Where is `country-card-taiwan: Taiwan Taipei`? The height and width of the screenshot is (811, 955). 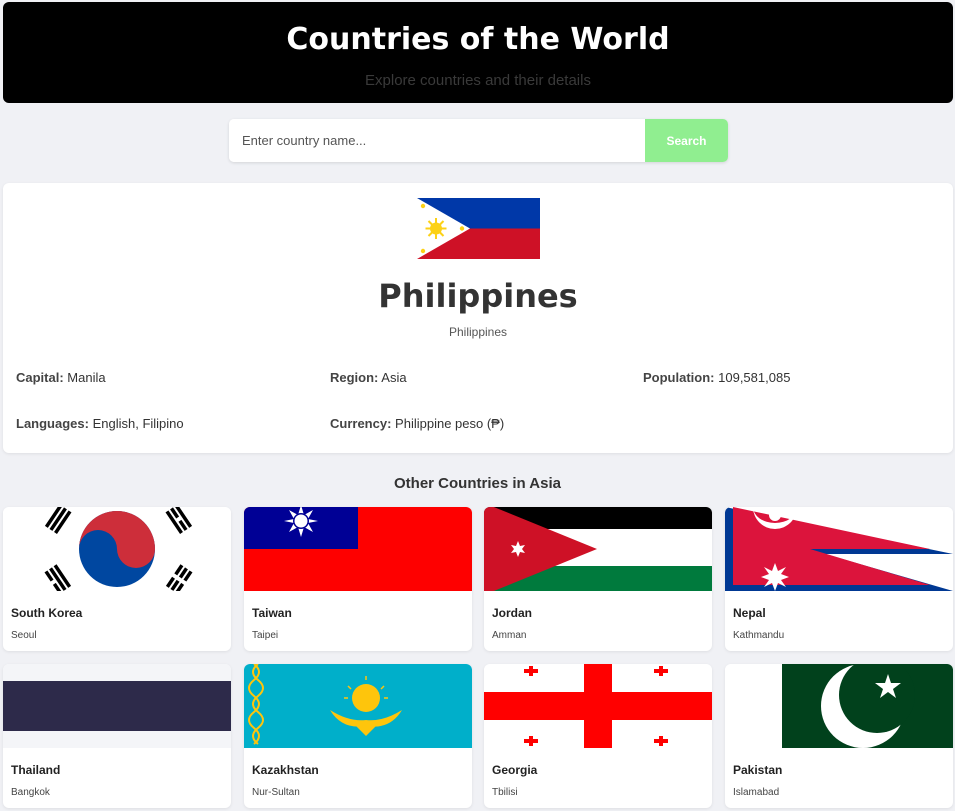 country-card-taiwan: Taiwan Taipei is located at coordinates (358, 579).